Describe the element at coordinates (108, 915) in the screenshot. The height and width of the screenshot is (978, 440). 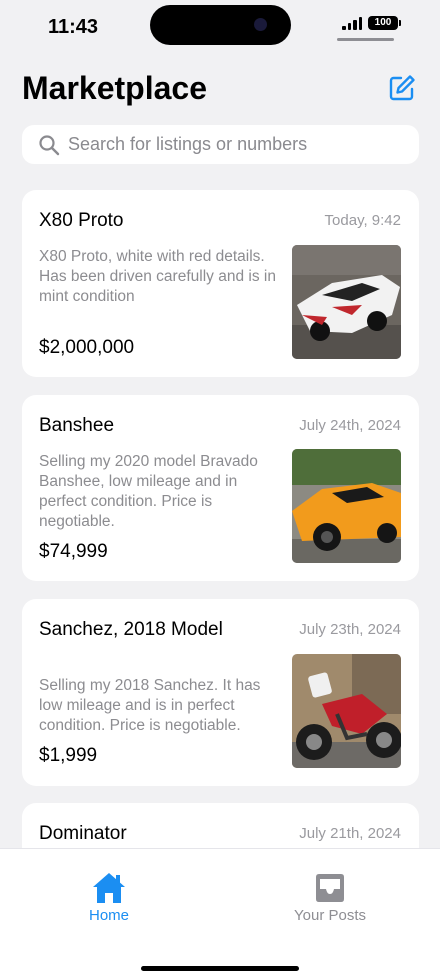
I see `tab-label: Home` at that location.